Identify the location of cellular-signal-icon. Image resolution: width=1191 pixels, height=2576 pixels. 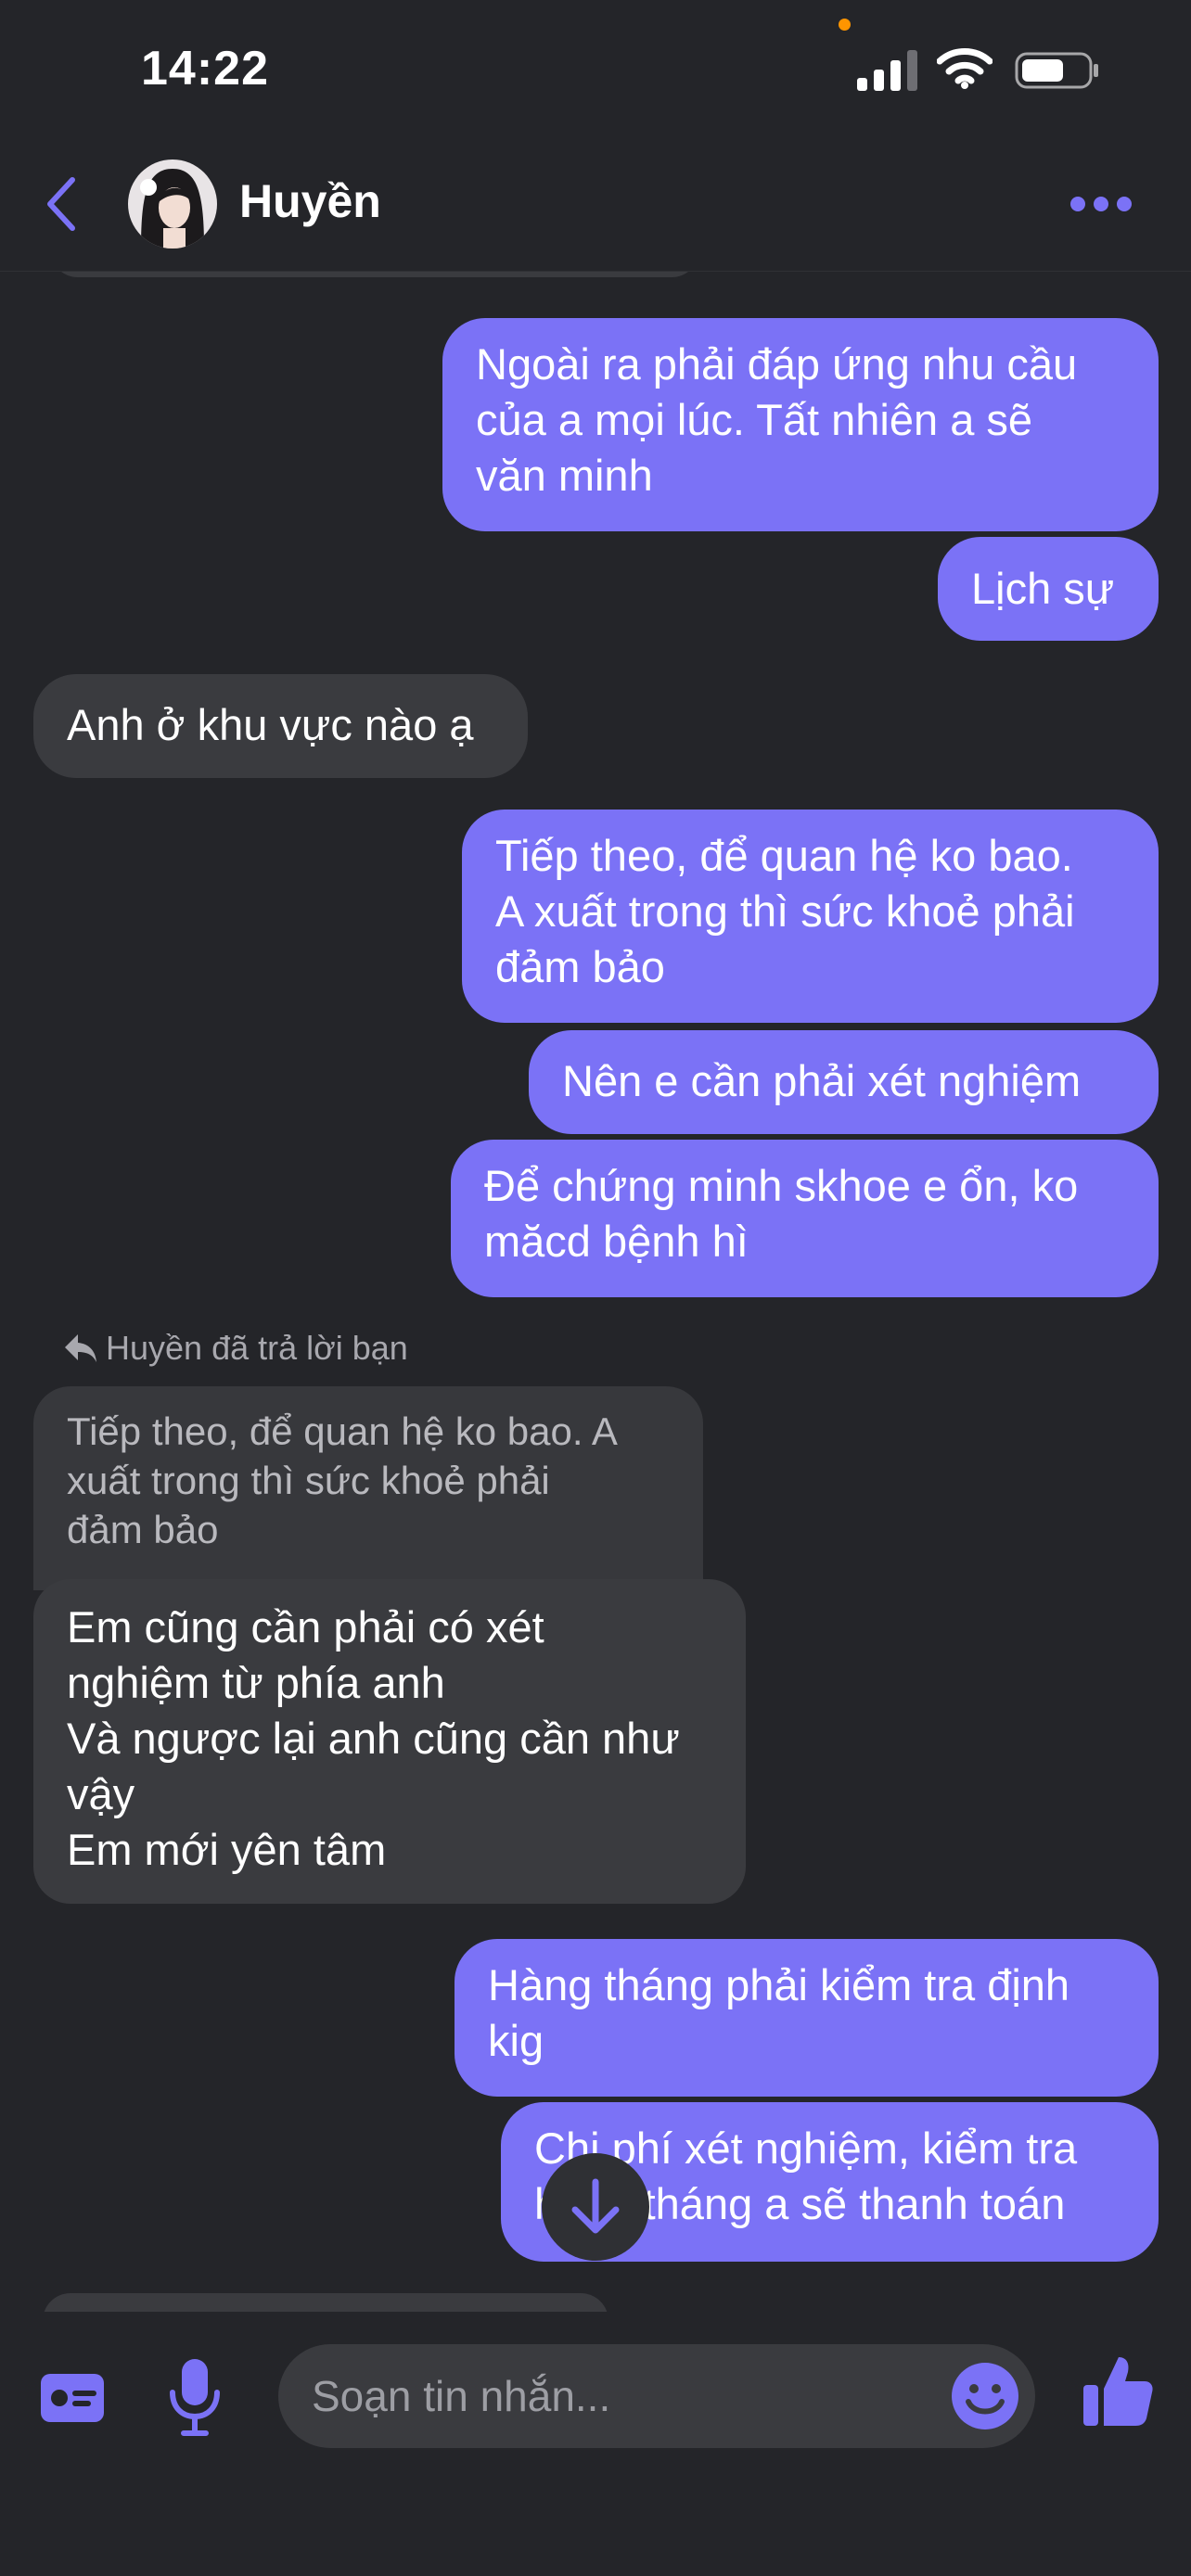
(887, 71).